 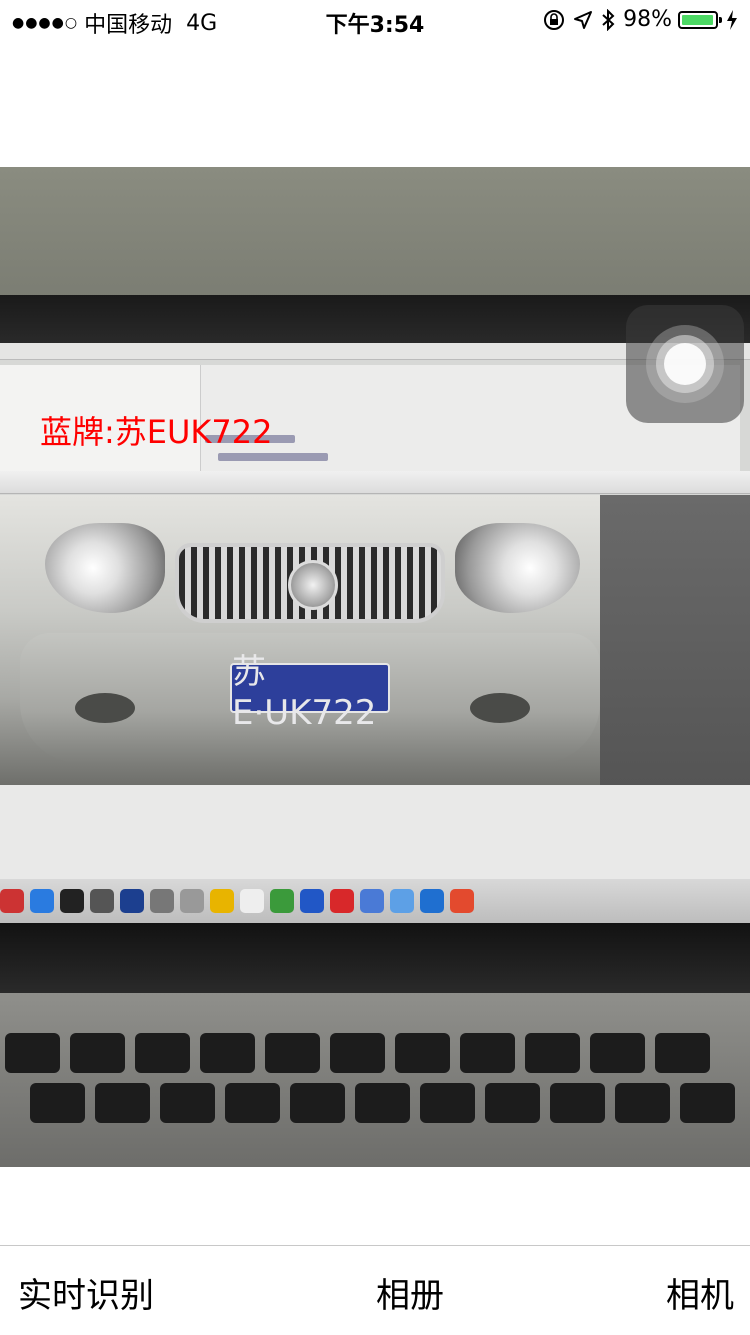 What do you see at coordinates (732, 20) in the screenshot?
I see `charging-icon` at bounding box center [732, 20].